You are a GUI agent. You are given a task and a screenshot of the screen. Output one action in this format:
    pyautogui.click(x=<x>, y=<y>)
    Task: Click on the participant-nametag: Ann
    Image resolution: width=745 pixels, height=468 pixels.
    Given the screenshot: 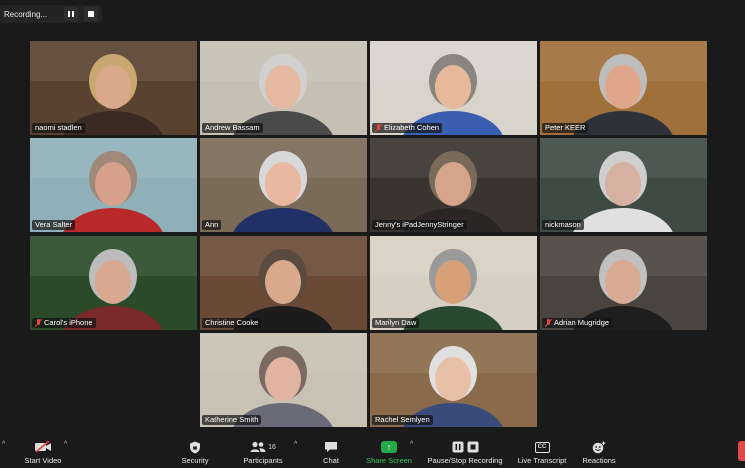 What is the action you would take?
    pyautogui.click(x=212, y=225)
    